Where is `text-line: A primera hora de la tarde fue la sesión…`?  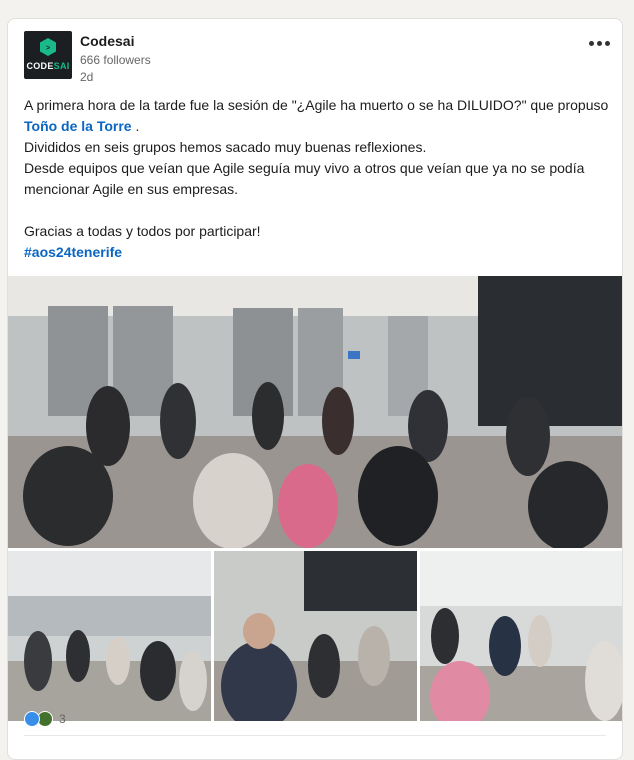
text-line: A primera hora de la tarde fue la sesión… is located at coordinates (316, 105).